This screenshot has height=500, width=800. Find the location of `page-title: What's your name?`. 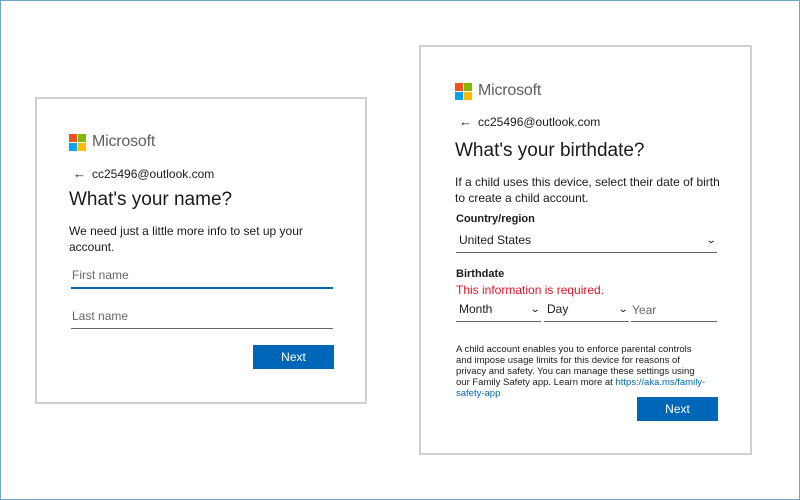

page-title: What's your name? is located at coordinates (151, 199).